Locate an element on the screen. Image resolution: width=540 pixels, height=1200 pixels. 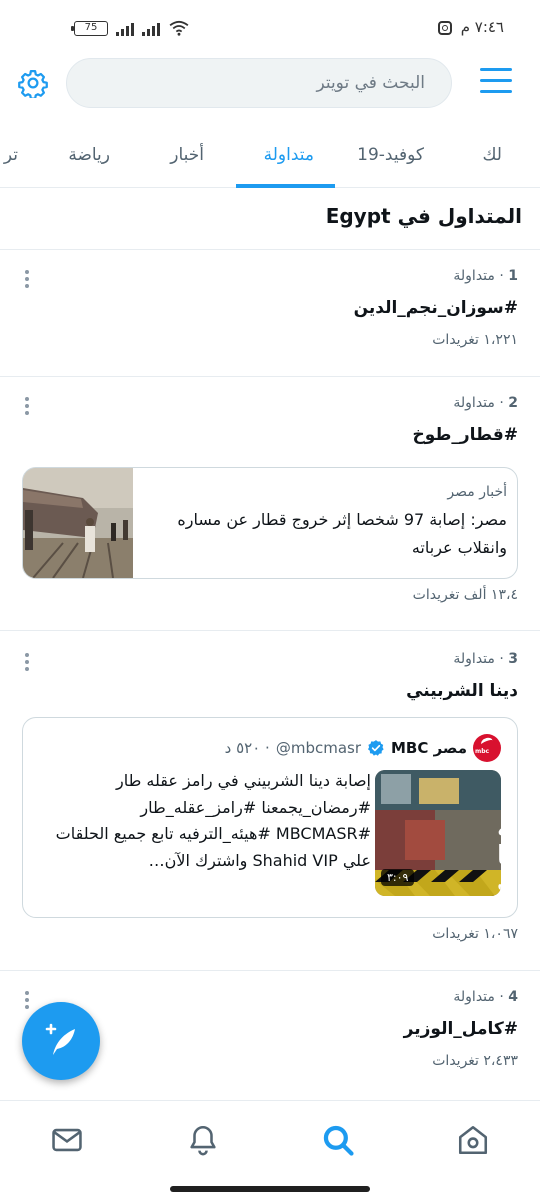
battery-level: 75 is located at coordinates (91, 27).